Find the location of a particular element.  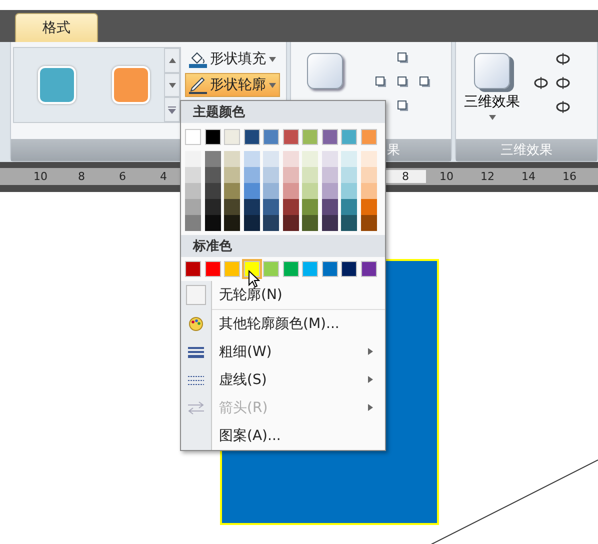

scroll-up-button is located at coordinates (172, 60).